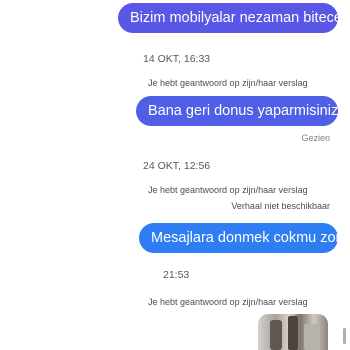 This screenshot has width=350, height=350. I want to click on message-bubble: Mesajlara donmek cokmu zor?, so click(243, 238).